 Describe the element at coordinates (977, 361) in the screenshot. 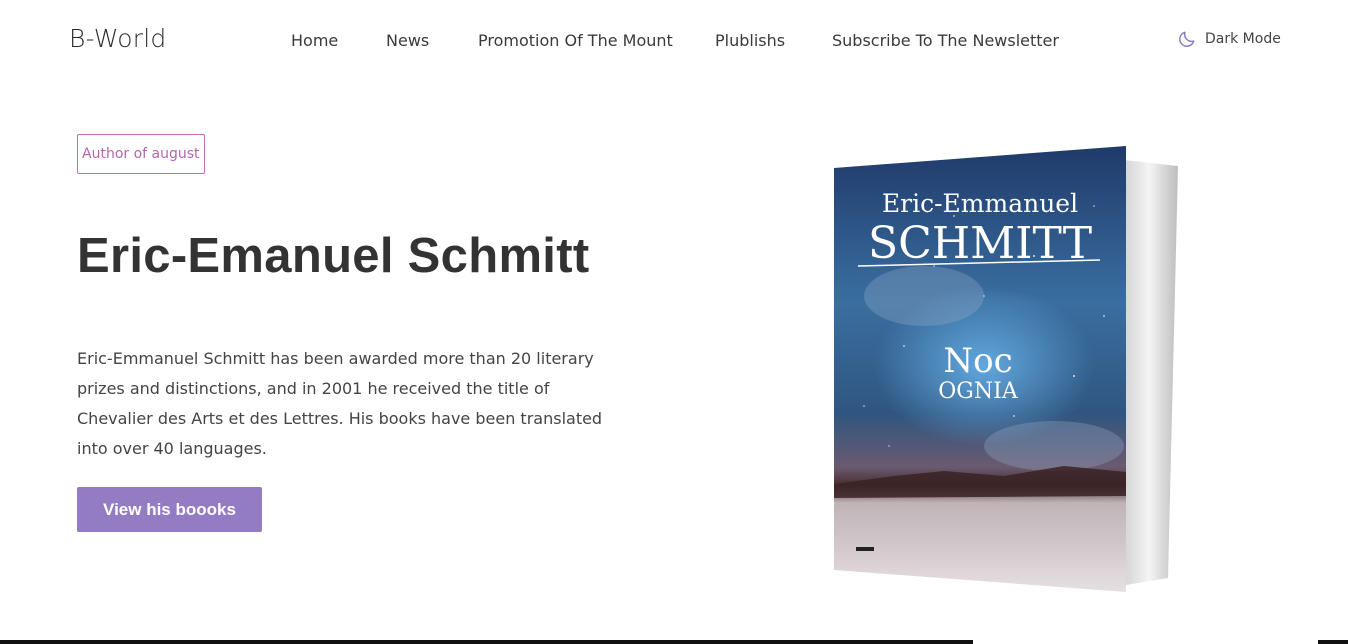

I see `book-title-line1: Noc` at that location.